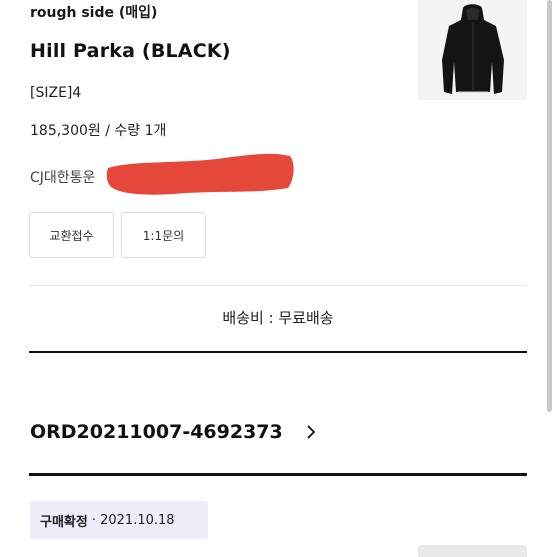  Describe the element at coordinates (62, 177) in the screenshot. I see `courier-tracking: CJ대한통운` at that location.